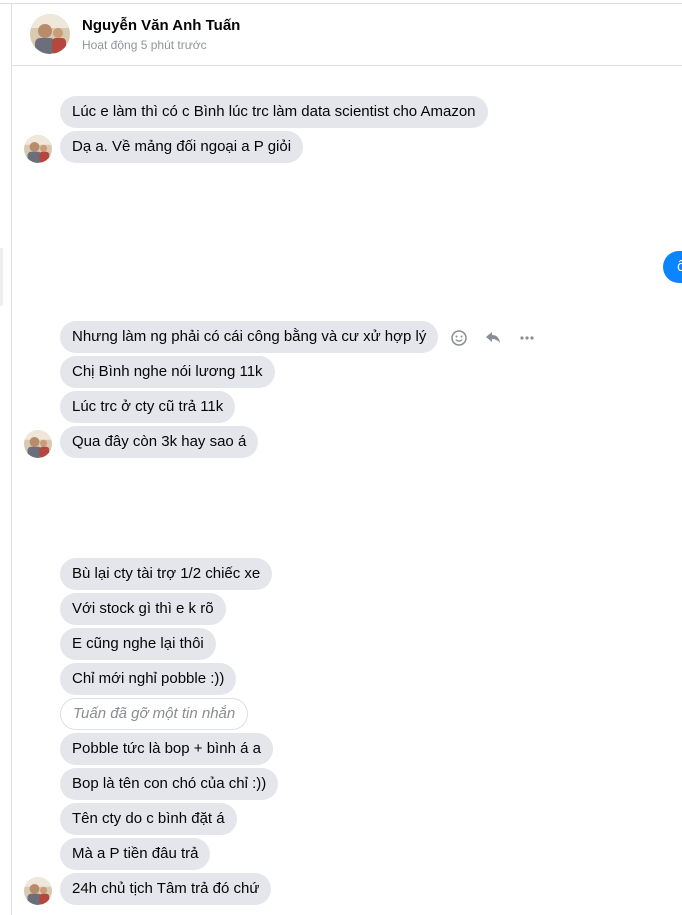 The image size is (682, 915). What do you see at coordinates (672, 267) in the screenshot?
I see `outgoing-message-bubble: ổ` at bounding box center [672, 267].